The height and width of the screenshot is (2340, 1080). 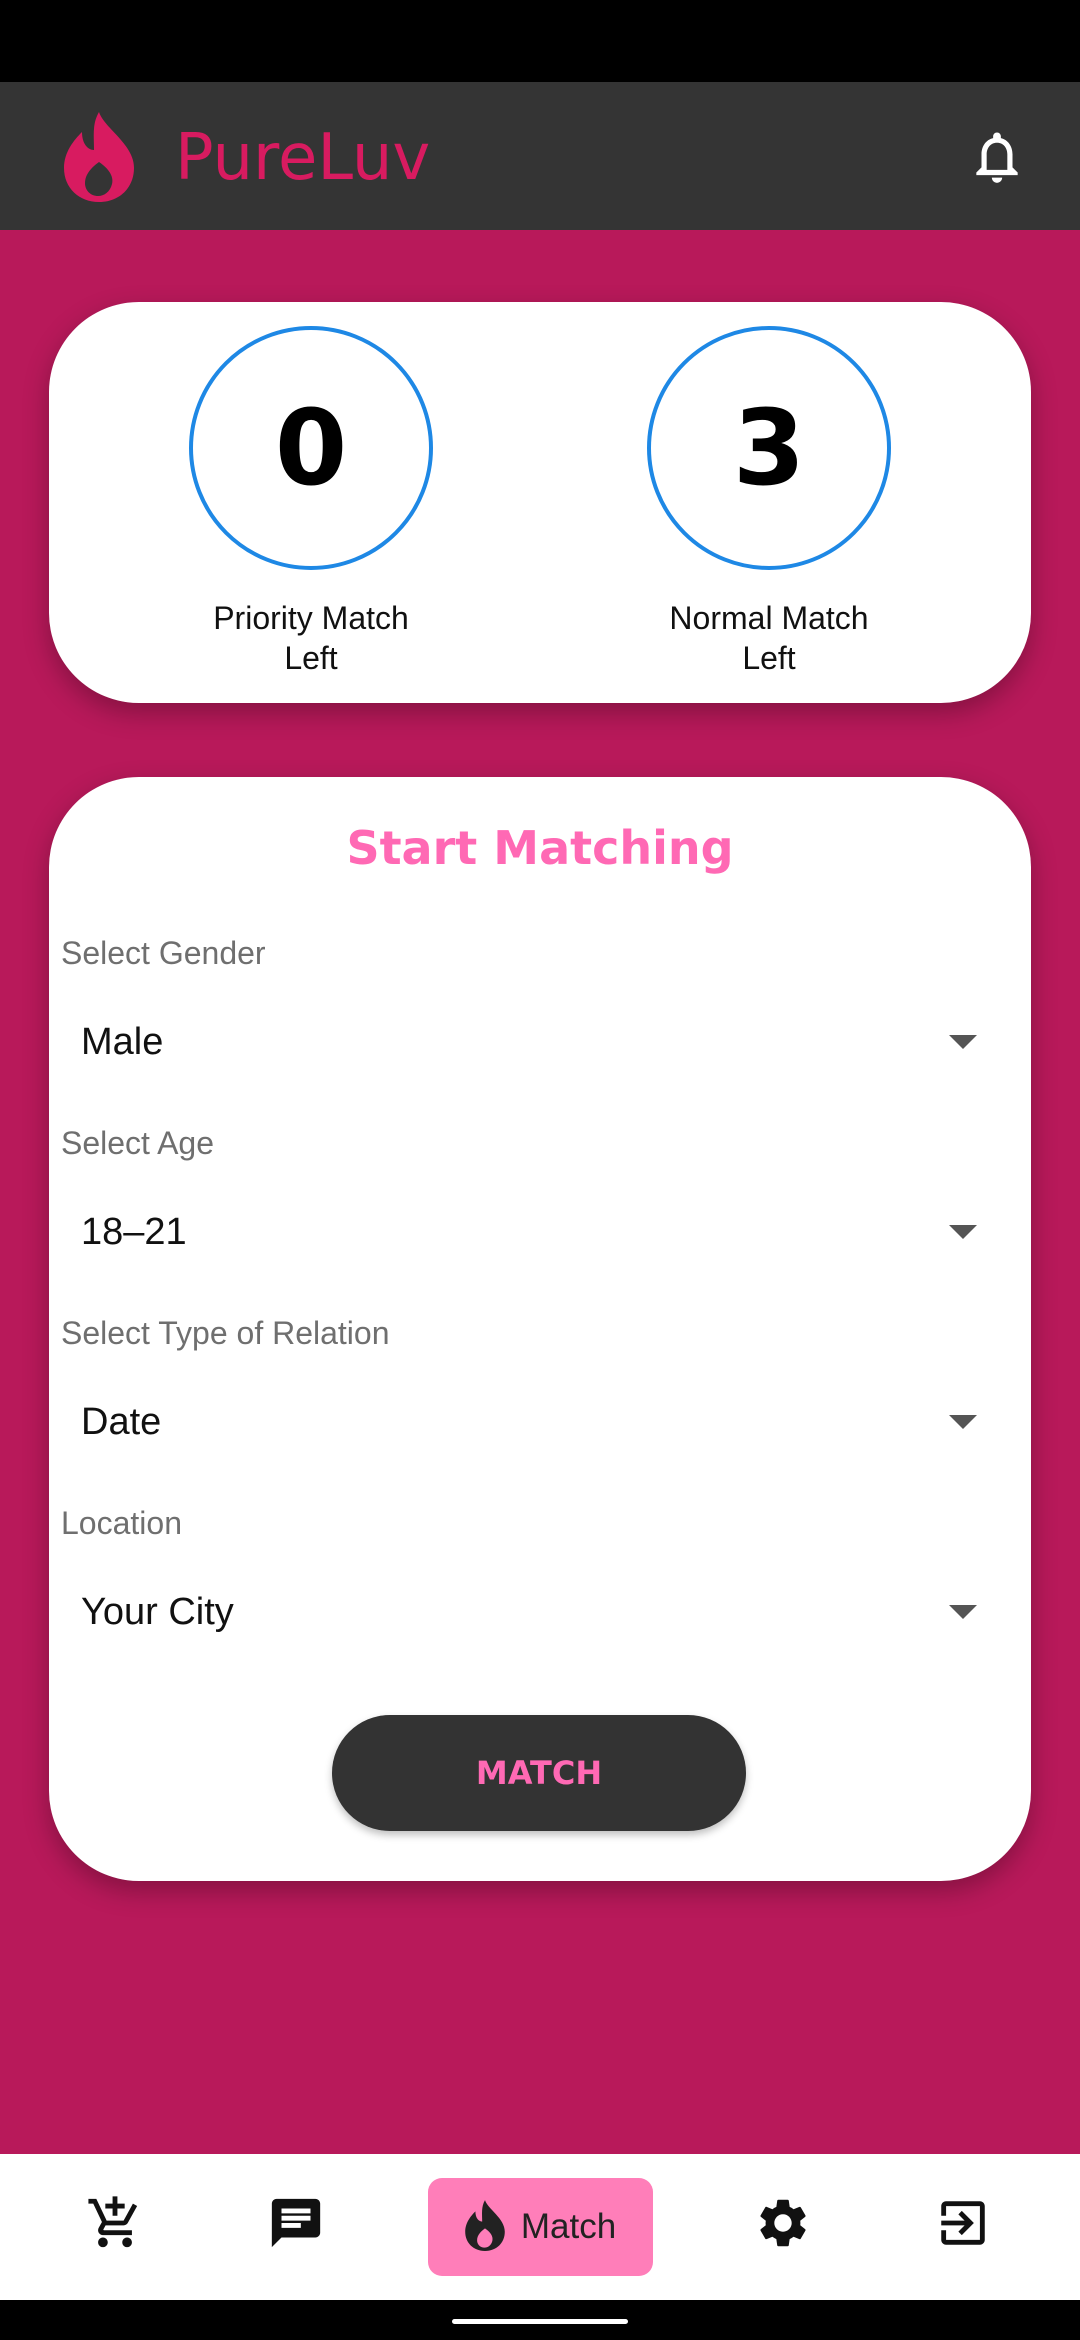 What do you see at coordinates (137, 1143) in the screenshot?
I see `age-label: Select Age` at bounding box center [137, 1143].